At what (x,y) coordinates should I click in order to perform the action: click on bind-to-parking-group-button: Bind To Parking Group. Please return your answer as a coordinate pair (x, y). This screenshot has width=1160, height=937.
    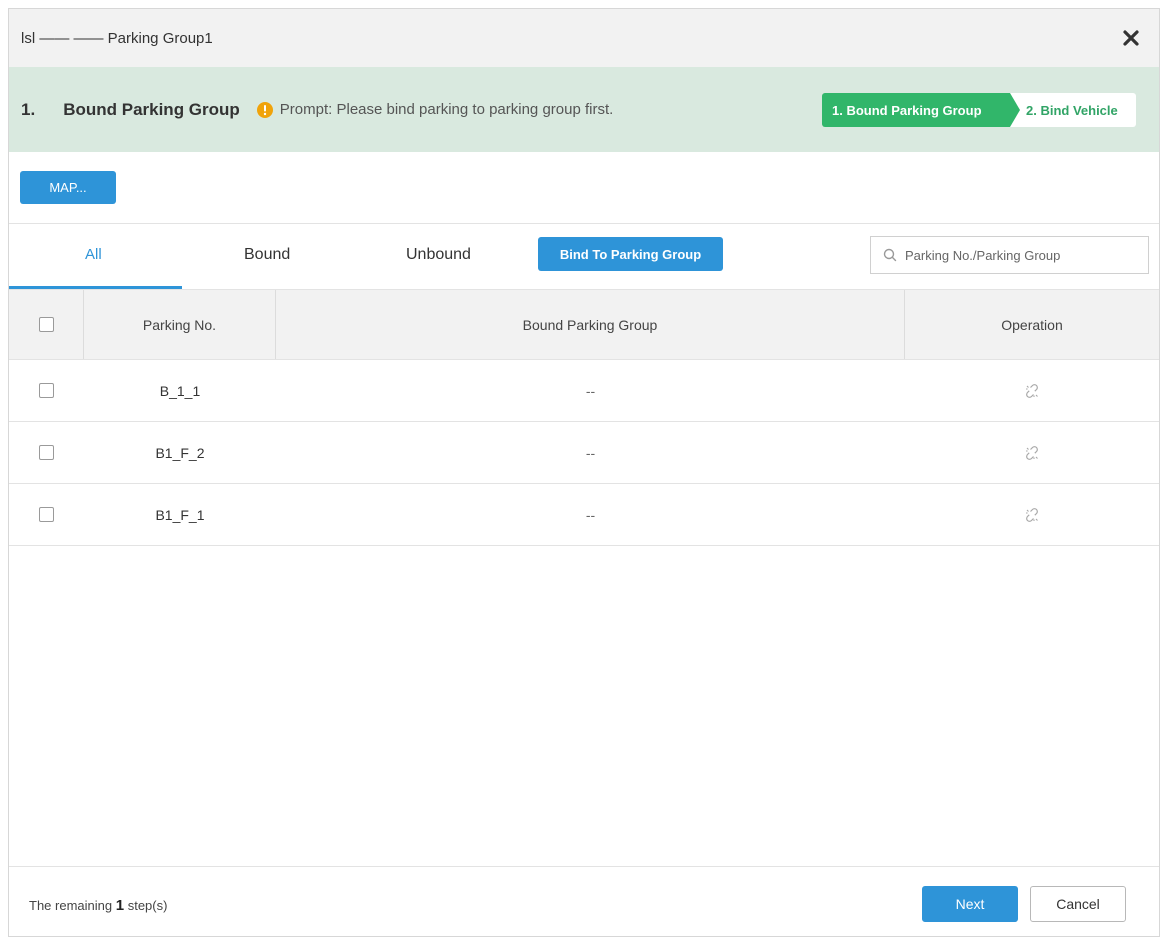
    Looking at the image, I should click on (630, 254).